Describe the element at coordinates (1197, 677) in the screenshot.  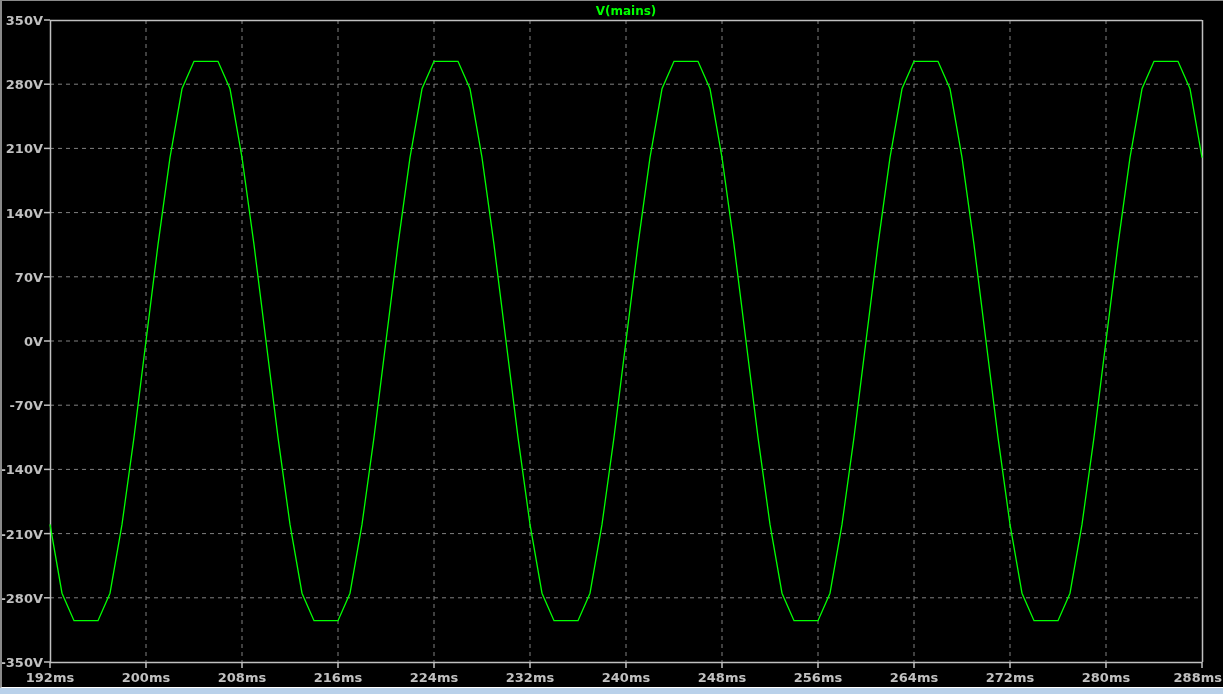
I see `x-tick-label: 288ms` at that location.